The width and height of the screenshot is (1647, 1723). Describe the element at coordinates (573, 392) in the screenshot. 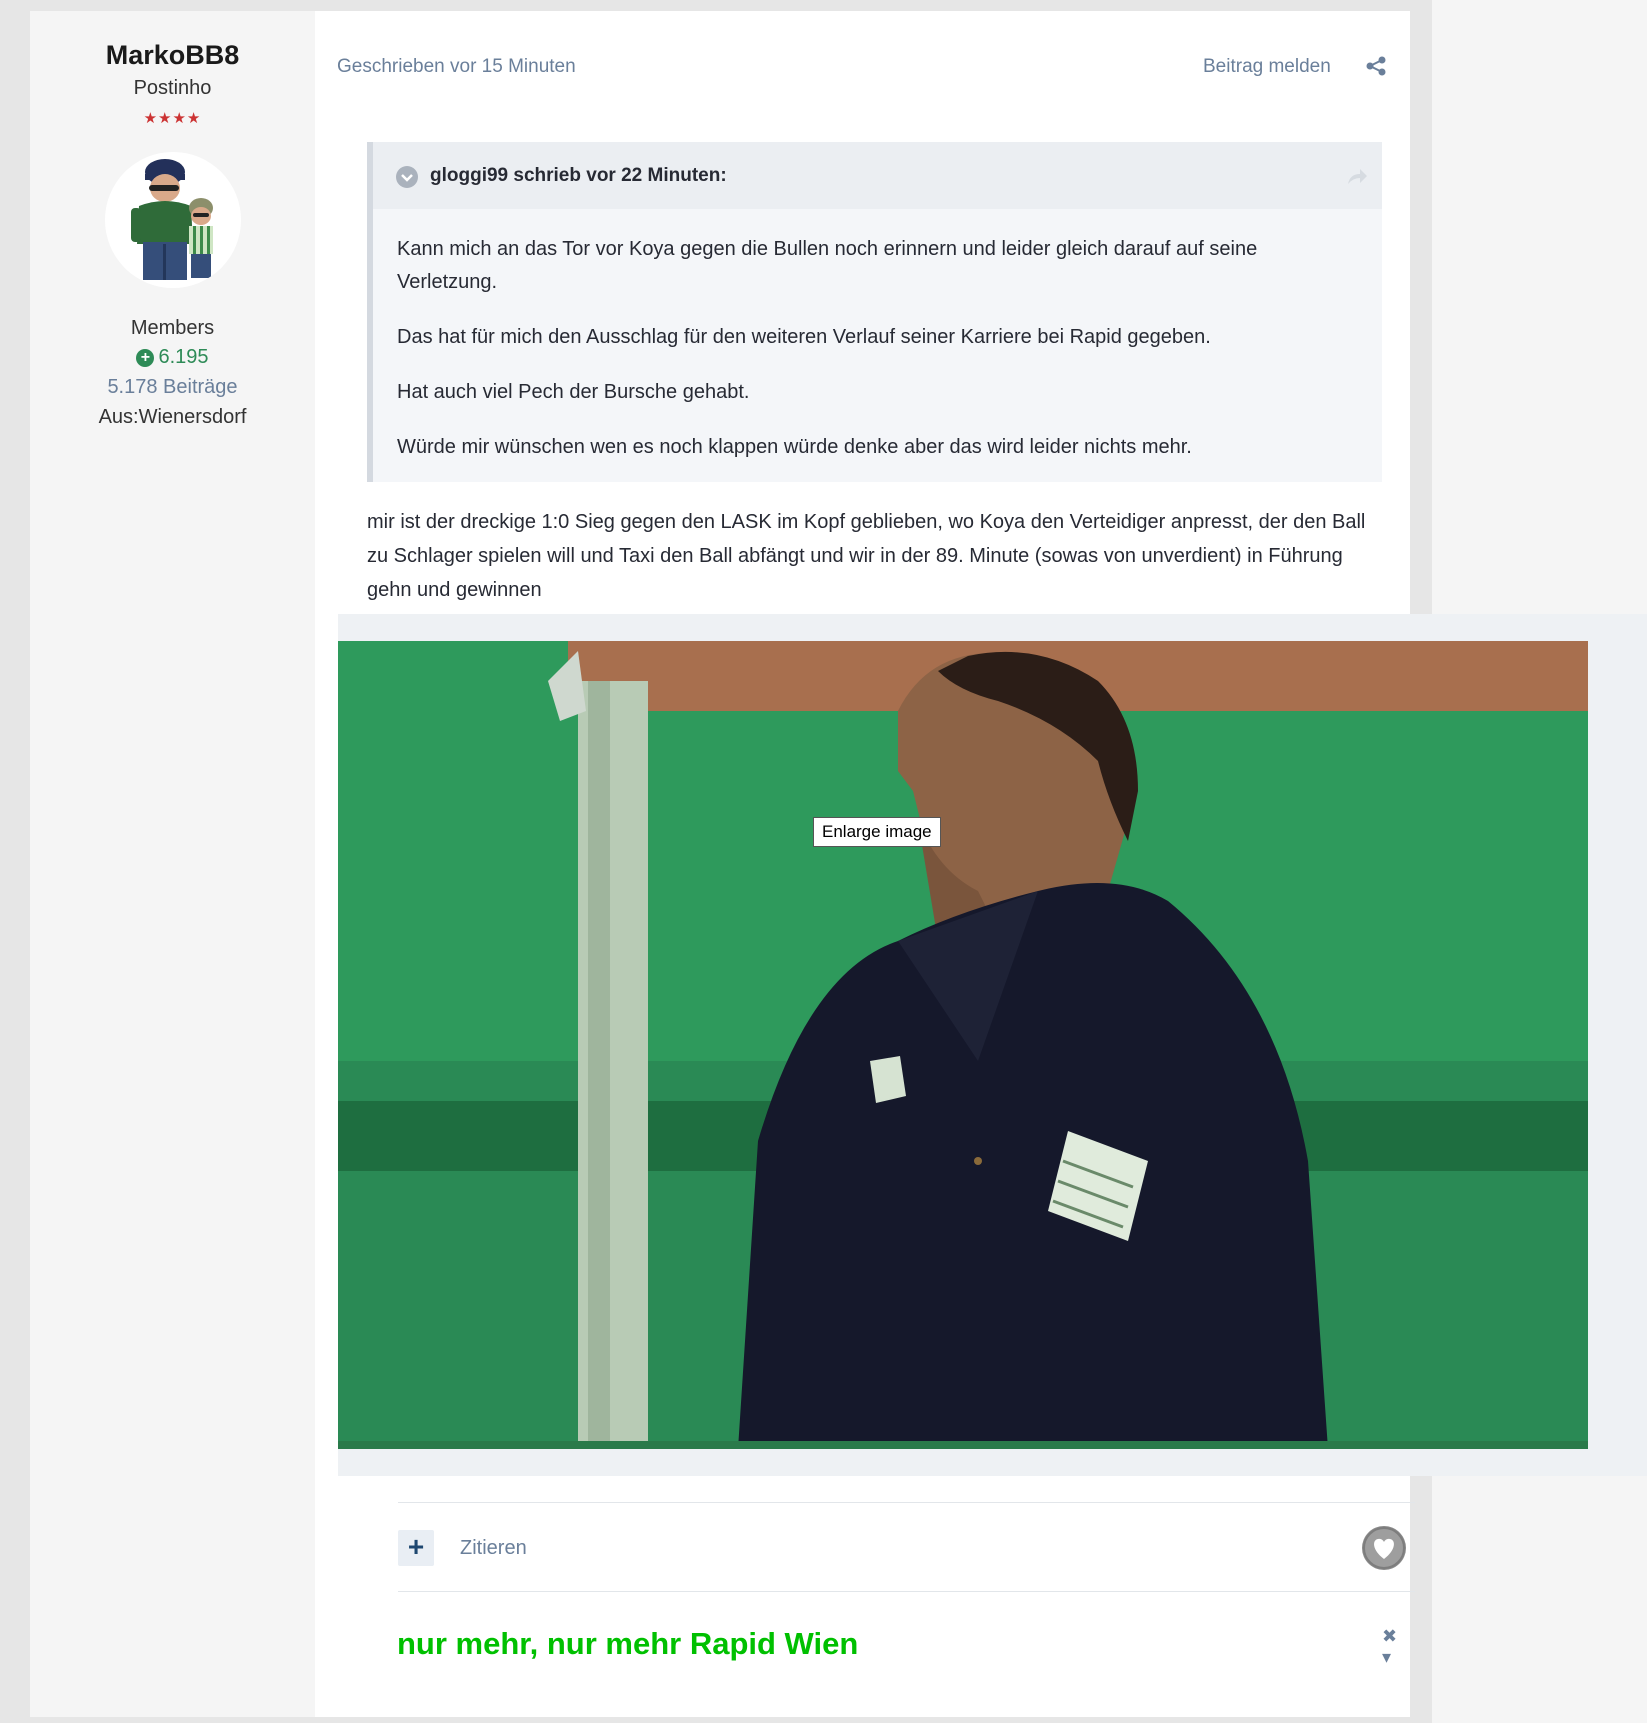

I see `quote-paragraph: Hat auch viel Pech der Bursche gehabt.` at that location.